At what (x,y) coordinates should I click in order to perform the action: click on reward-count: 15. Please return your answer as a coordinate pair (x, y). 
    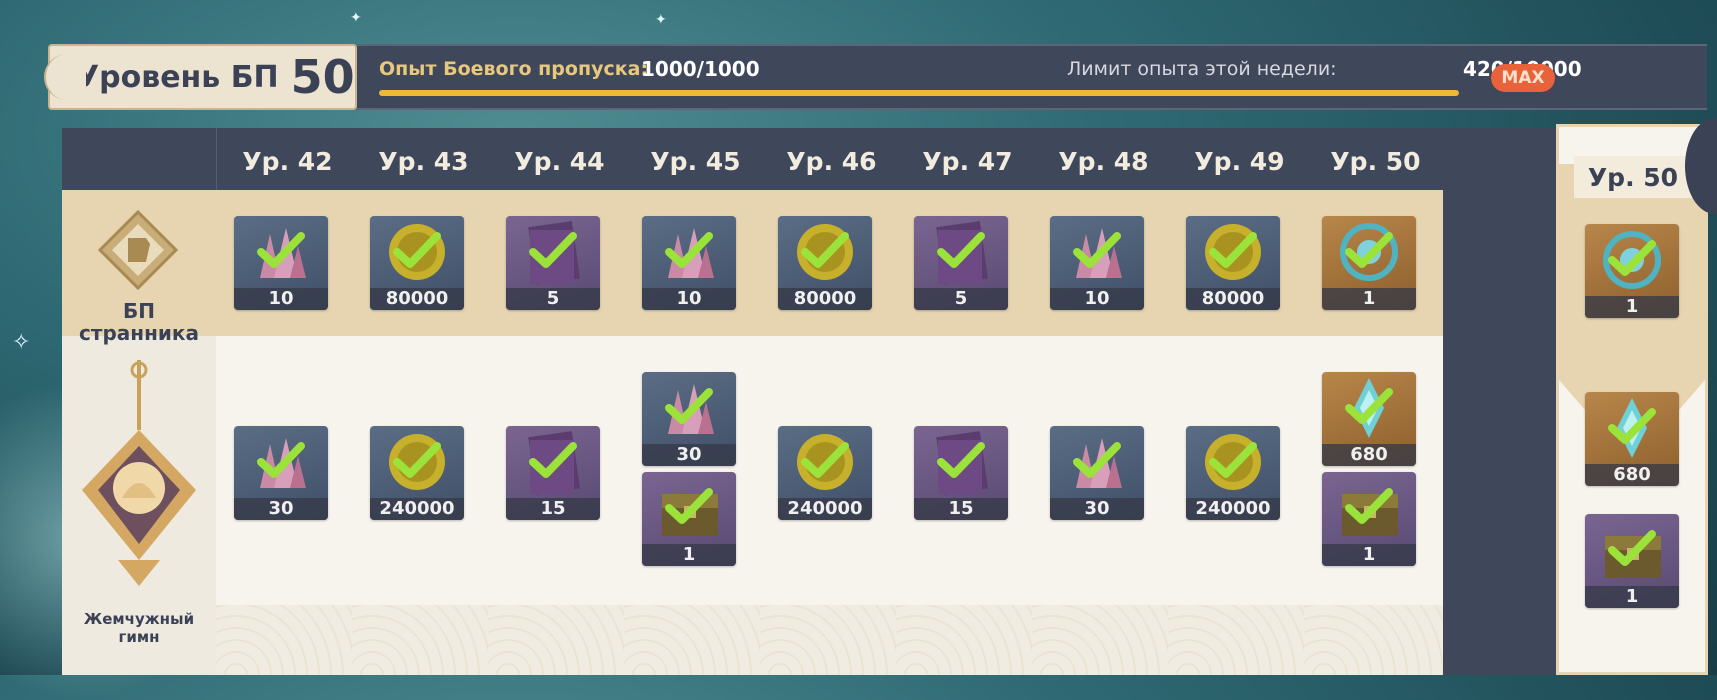
    Looking at the image, I should click on (553, 509).